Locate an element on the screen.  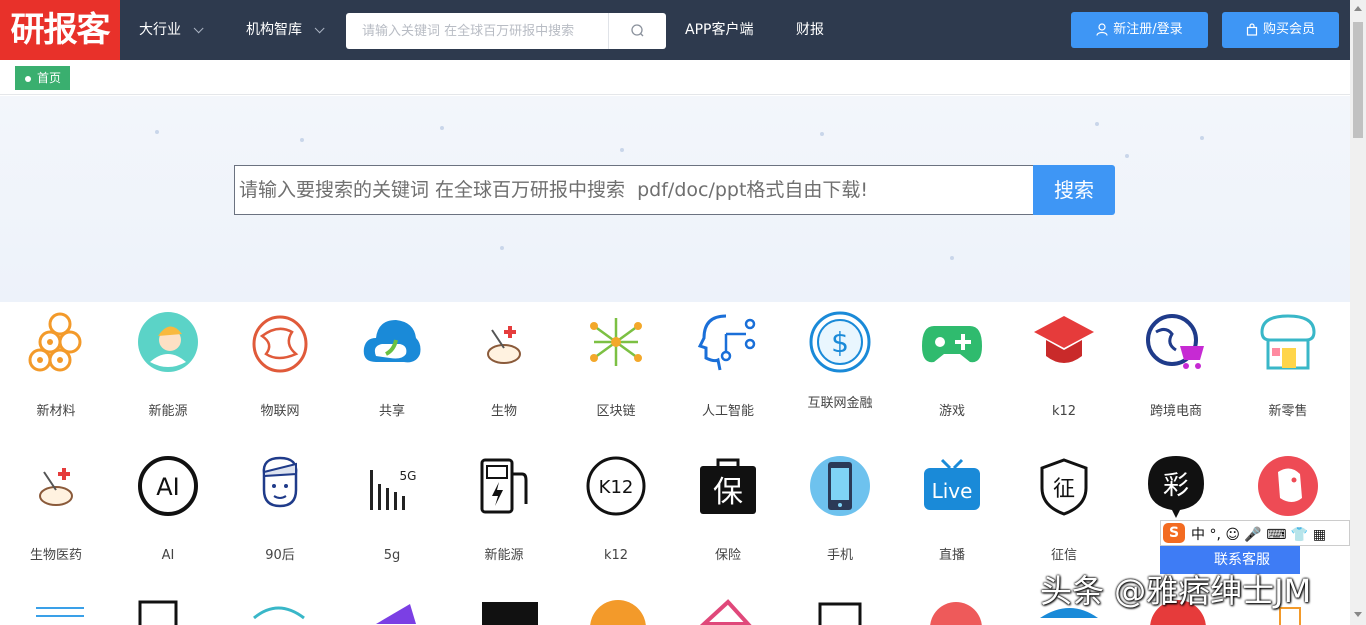
category-mobile: 手机 is located at coordinates (840, 509).